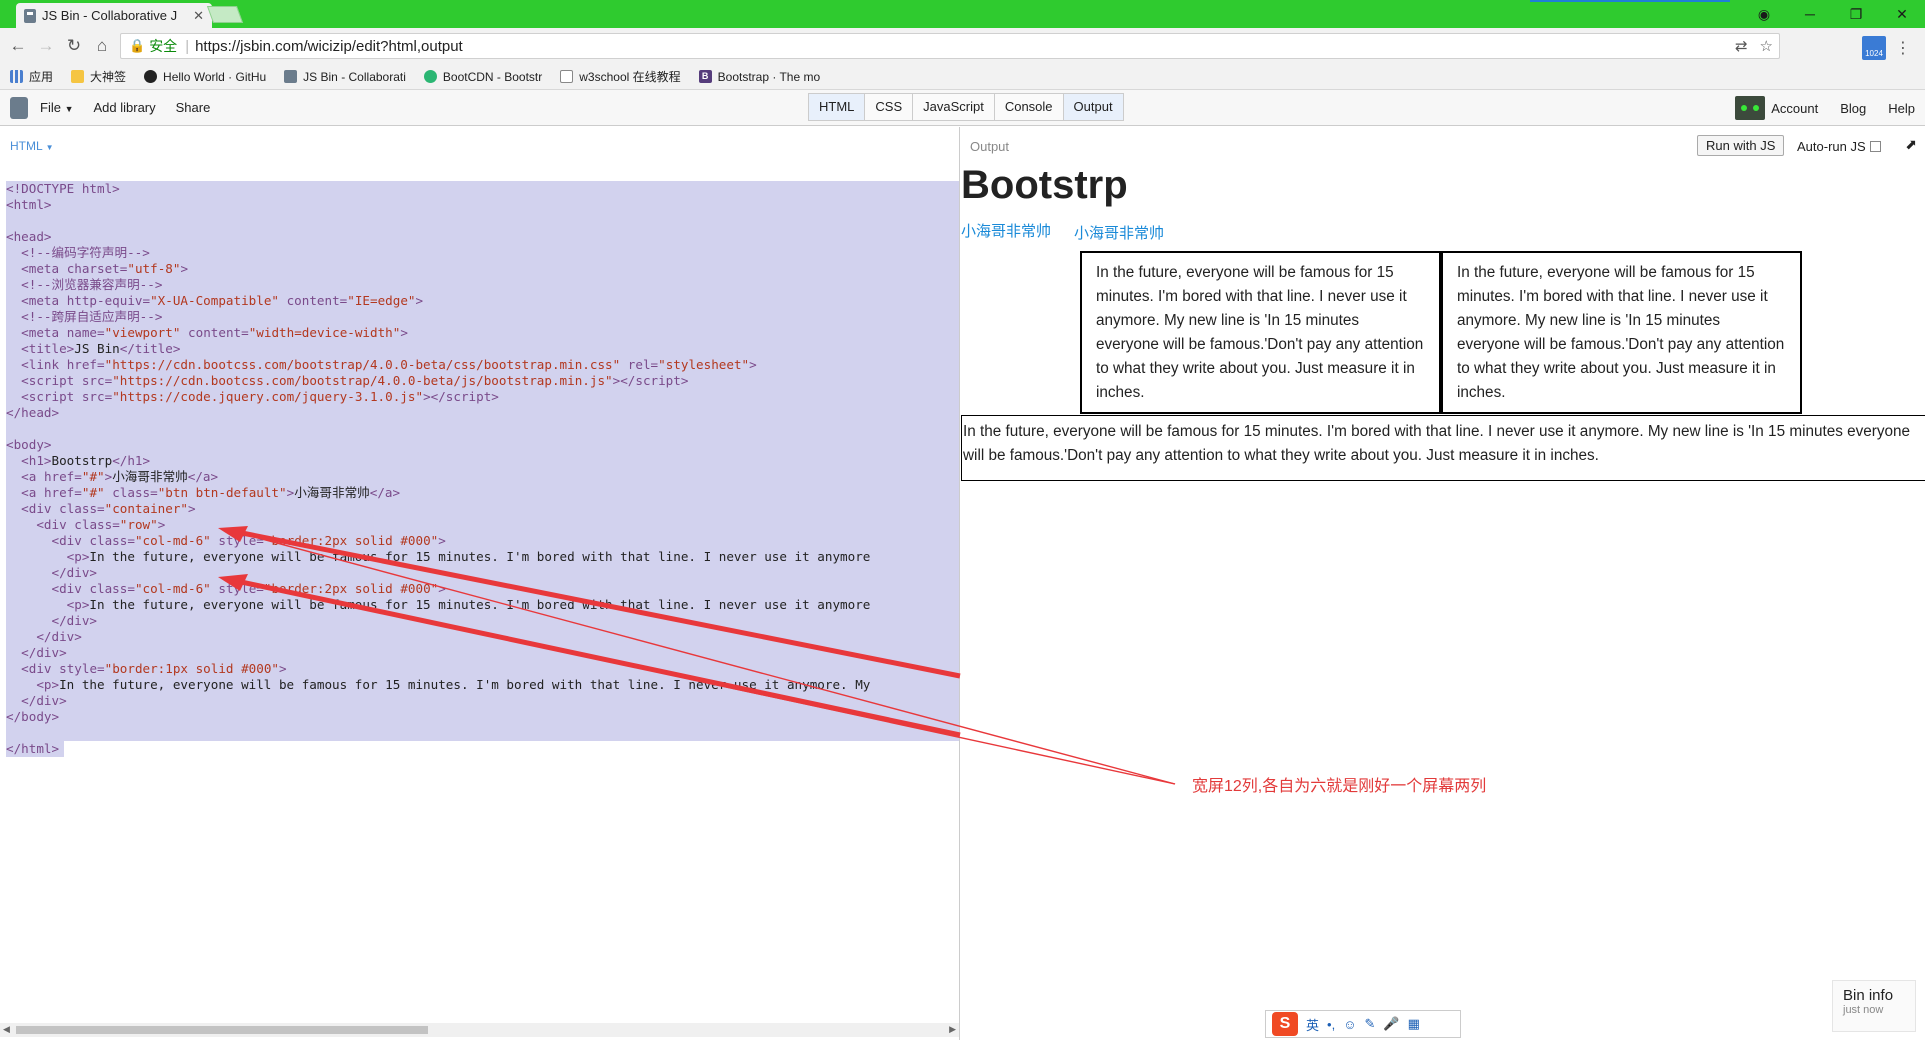  What do you see at coordinates (769, 76) in the screenshot?
I see `bookmark-label: Bootstrap · The mo` at bounding box center [769, 76].